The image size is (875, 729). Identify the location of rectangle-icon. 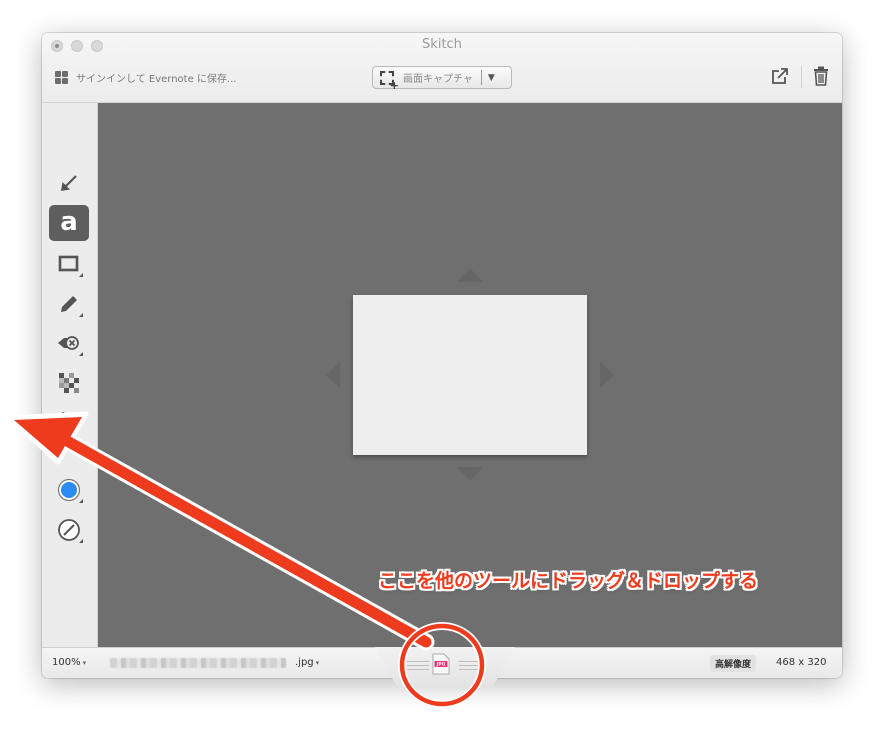
(68, 263).